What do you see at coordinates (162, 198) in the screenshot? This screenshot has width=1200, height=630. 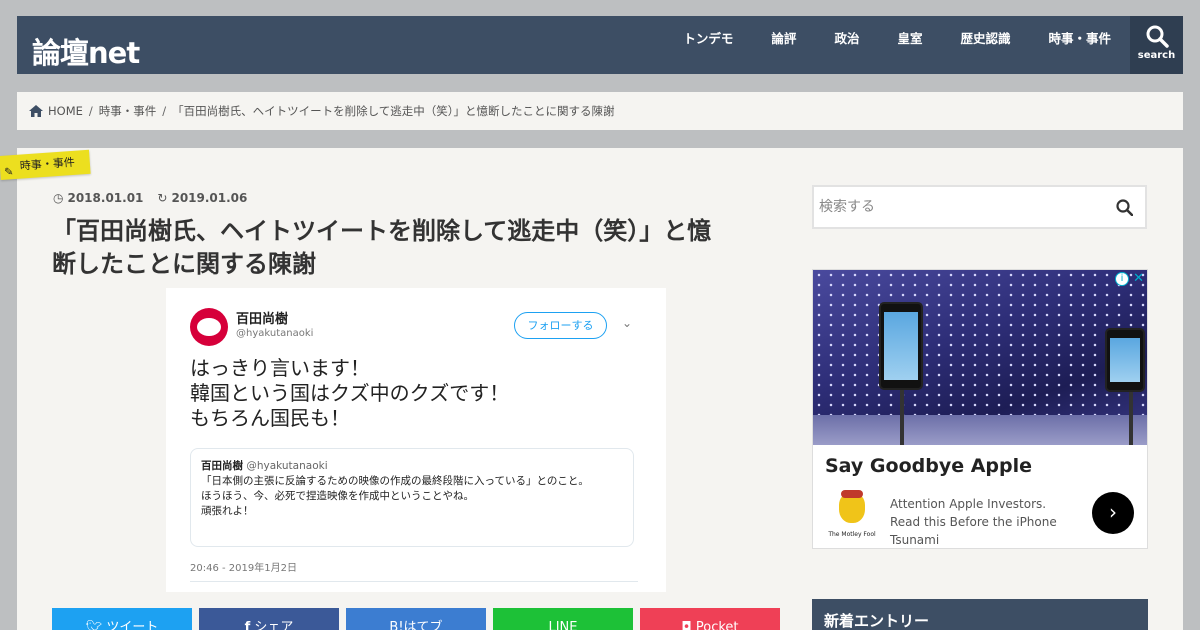 I see `update-icon: ↻` at bounding box center [162, 198].